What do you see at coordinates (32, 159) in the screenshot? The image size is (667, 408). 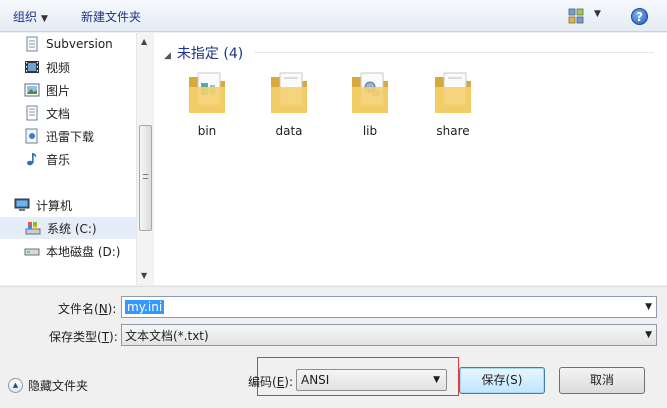 I see `music-icon` at bounding box center [32, 159].